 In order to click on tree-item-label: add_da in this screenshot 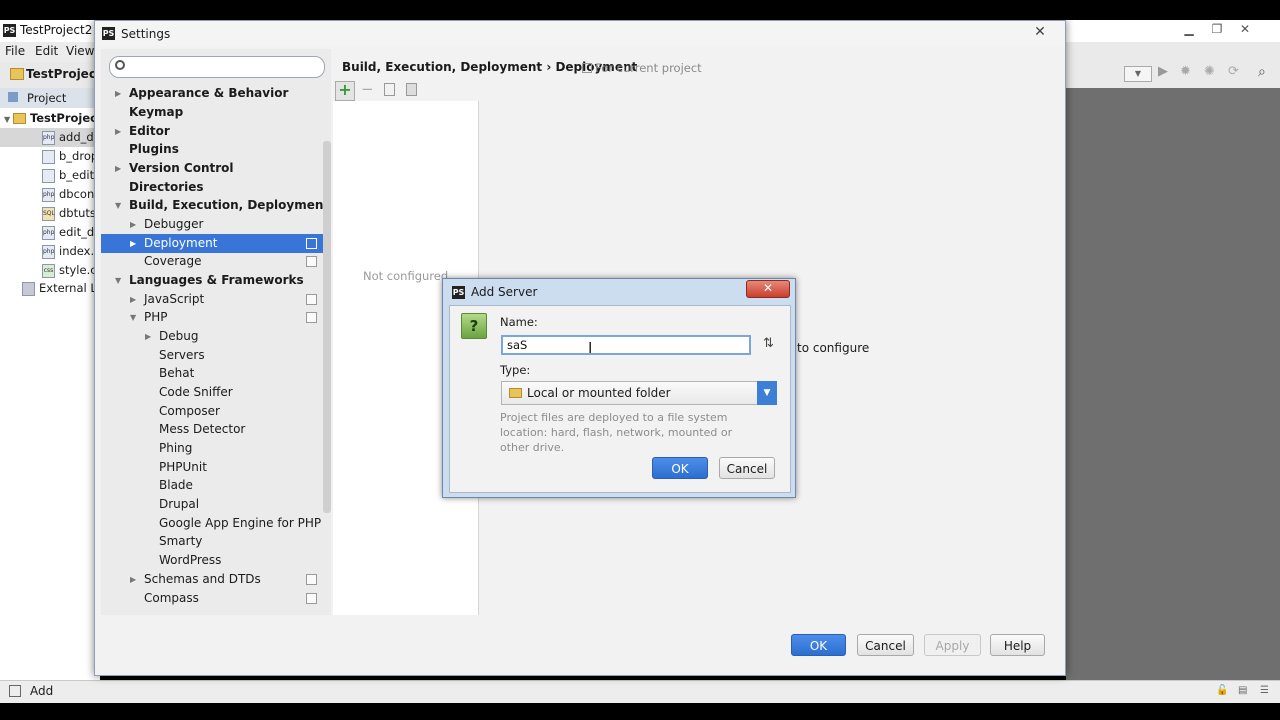, I will do `click(78, 137)`.